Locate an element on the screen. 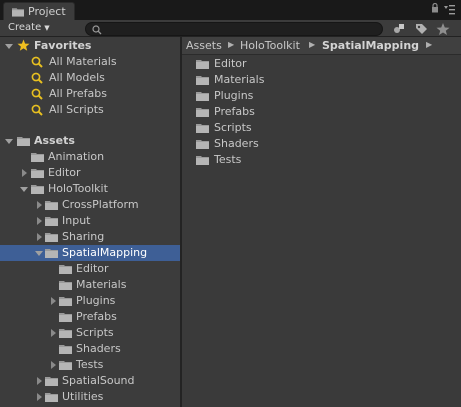  tree-label: Plugins is located at coordinates (96, 300).